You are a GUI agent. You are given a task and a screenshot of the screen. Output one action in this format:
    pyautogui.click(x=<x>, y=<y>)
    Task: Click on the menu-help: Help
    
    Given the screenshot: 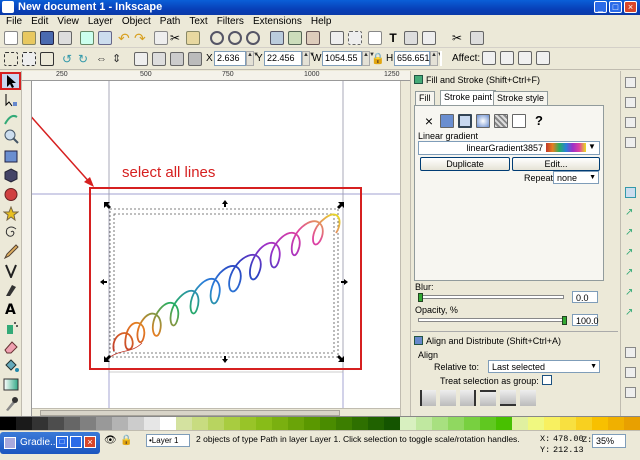 What is the action you would take?
    pyautogui.click(x=321, y=21)
    